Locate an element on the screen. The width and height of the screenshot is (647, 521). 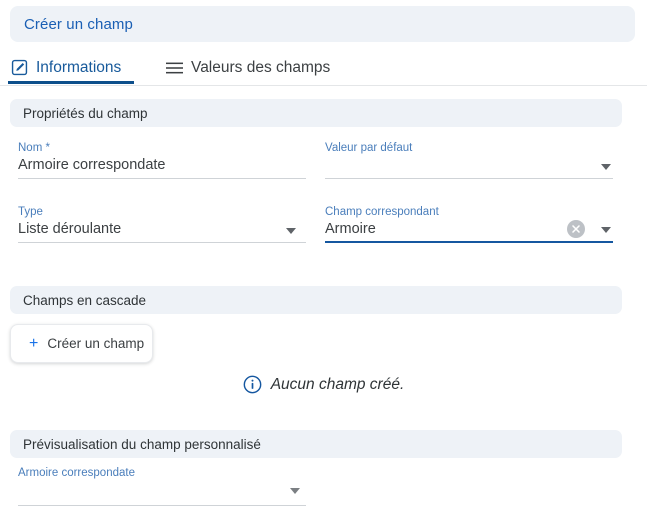
preview-field-label: Armoire correspondate is located at coordinates (76, 473).